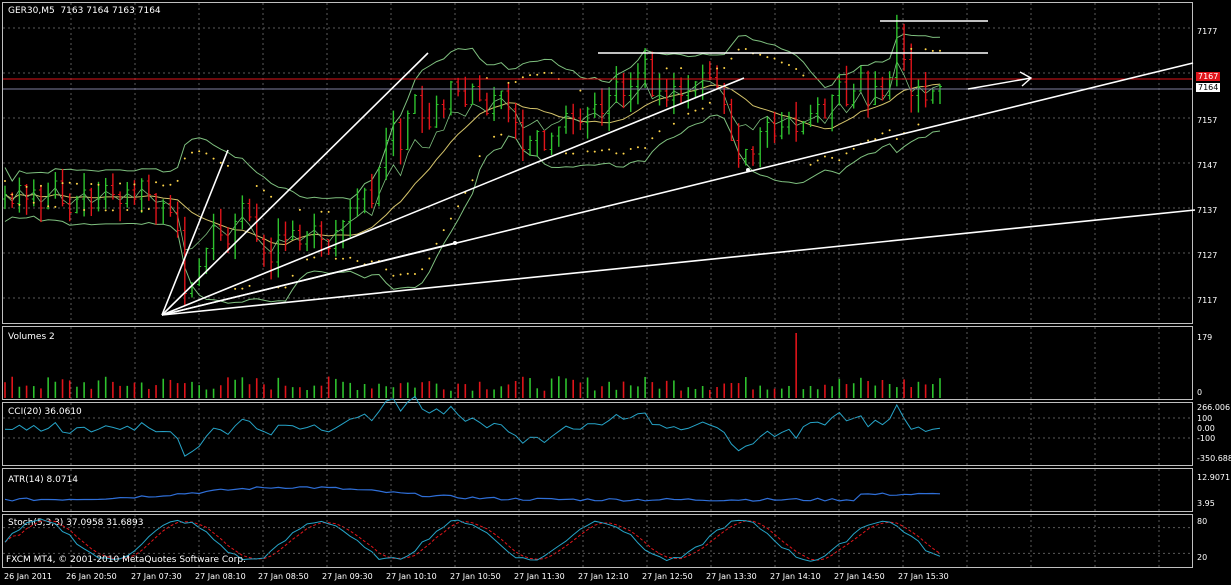 This screenshot has width=1231, height=585. I want to click on time-tick: 26 Jan 2011, so click(28, 576).